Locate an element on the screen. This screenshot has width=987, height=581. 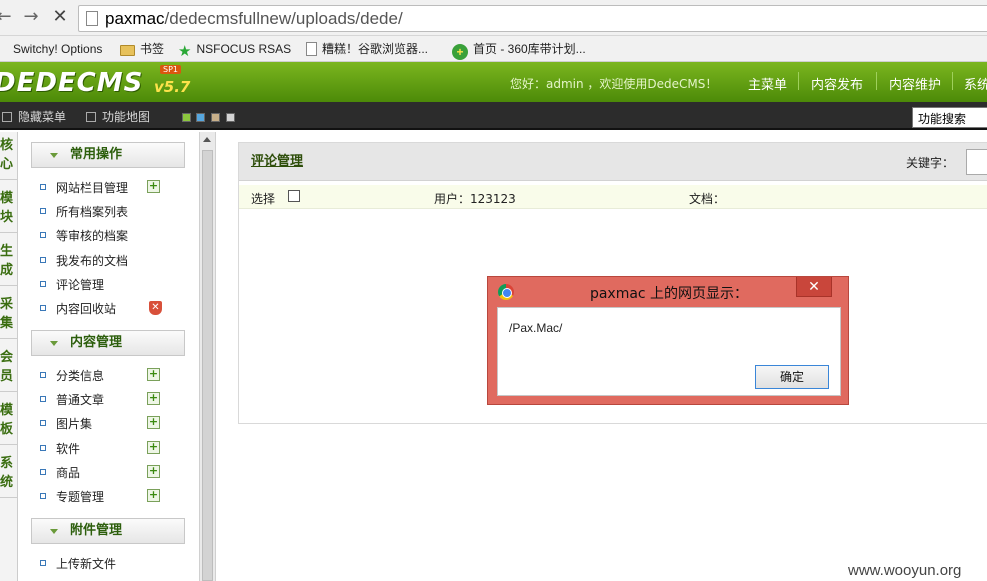
menu-item-category-manage: 网站栏目管理 is located at coordinates (84, 187).